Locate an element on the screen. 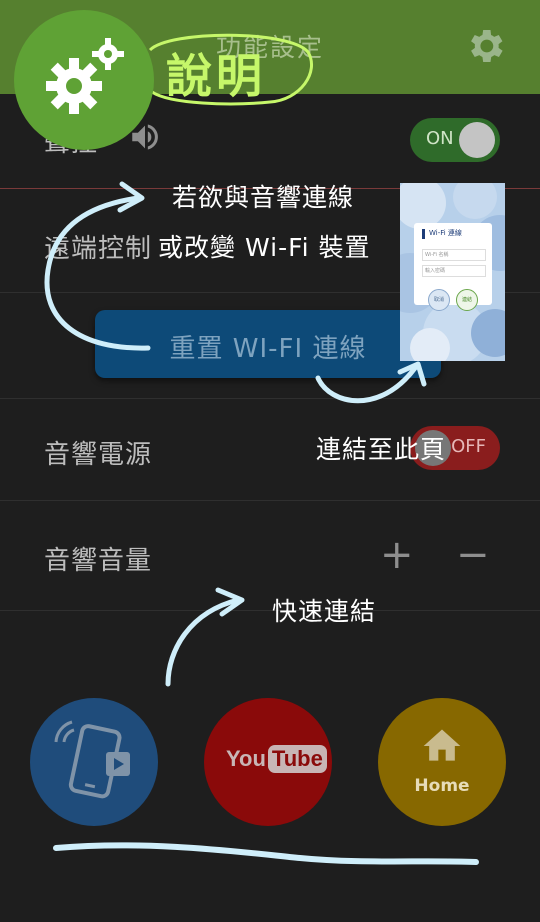 This screenshot has height=922, width=540. annotation-quick-link: 快速連結 is located at coordinates (324, 611).